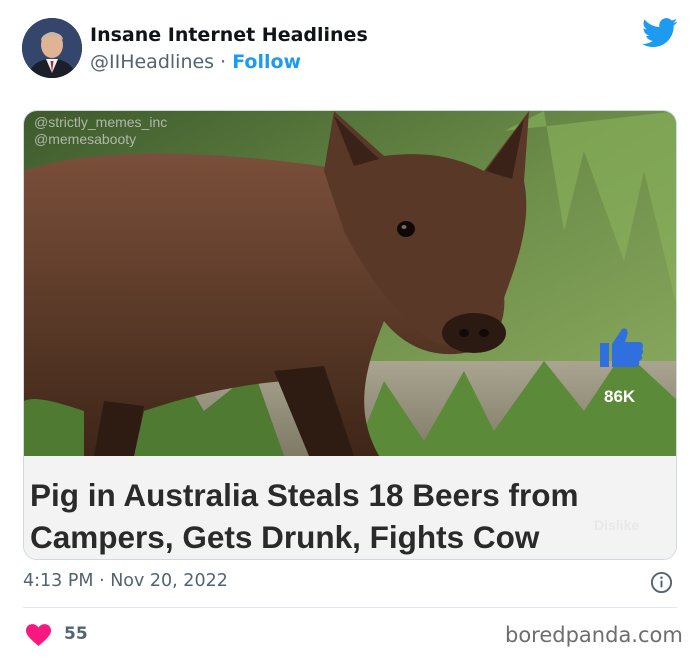  What do you see at coordinates (285, 537) in the screenshot?
I see `headline-line-2: Campers, Gets Drunk, Fights Cow` at bounding box center [285, 537].